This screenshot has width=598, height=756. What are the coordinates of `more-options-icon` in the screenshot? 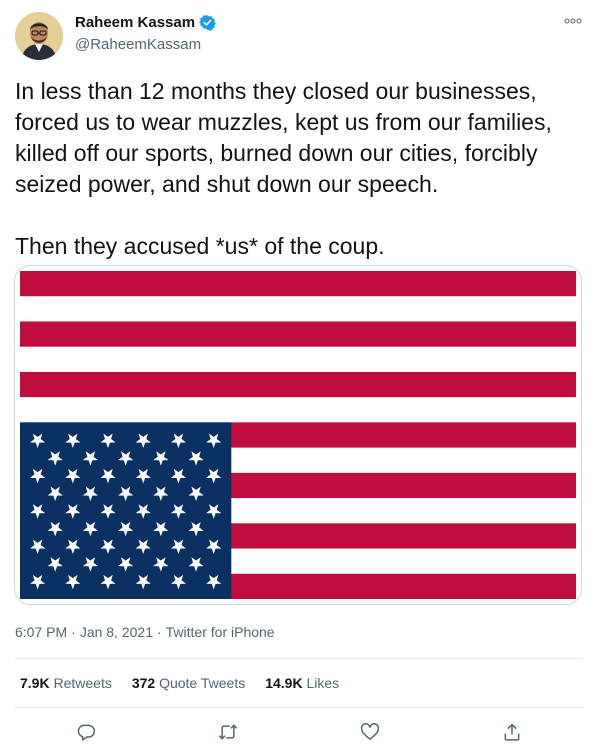 It's located at (573, 21).